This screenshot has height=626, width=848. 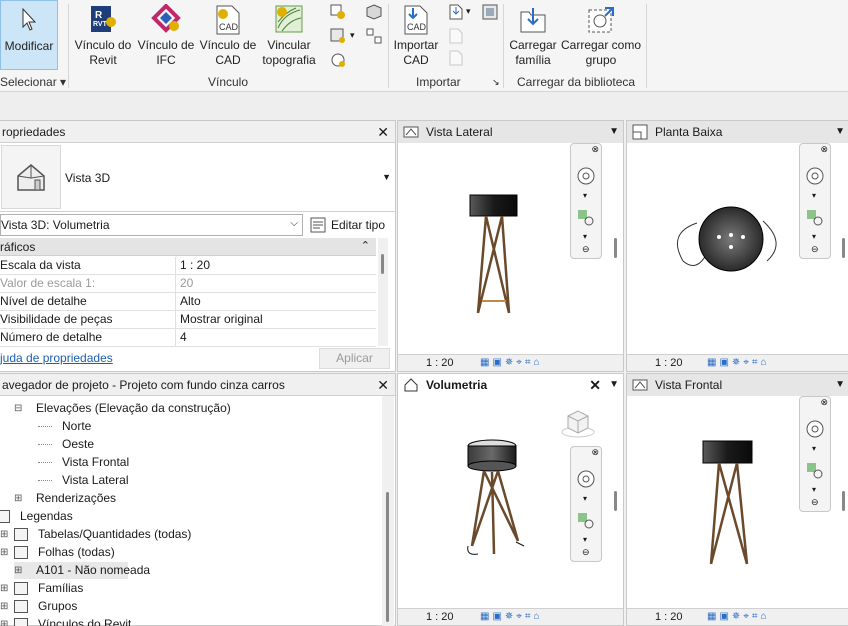 I want to click on carregar-grupo-button: Carregar como grupo, so click(x=601, y=36).